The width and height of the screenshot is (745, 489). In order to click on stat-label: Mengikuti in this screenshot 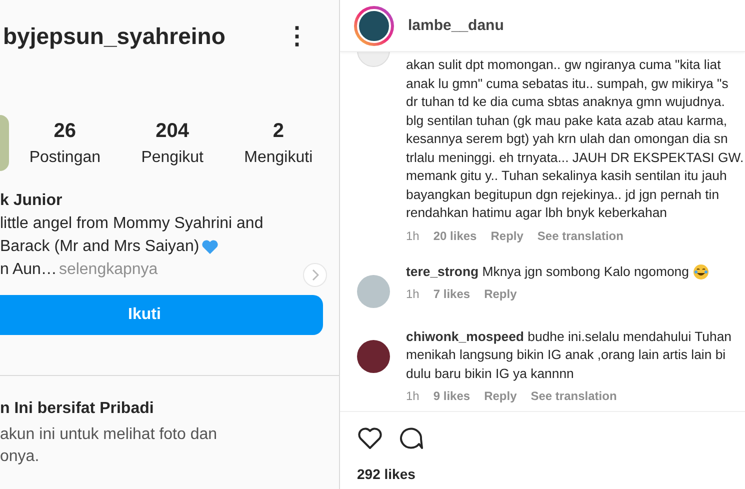, I will do `click(278, 157)`.